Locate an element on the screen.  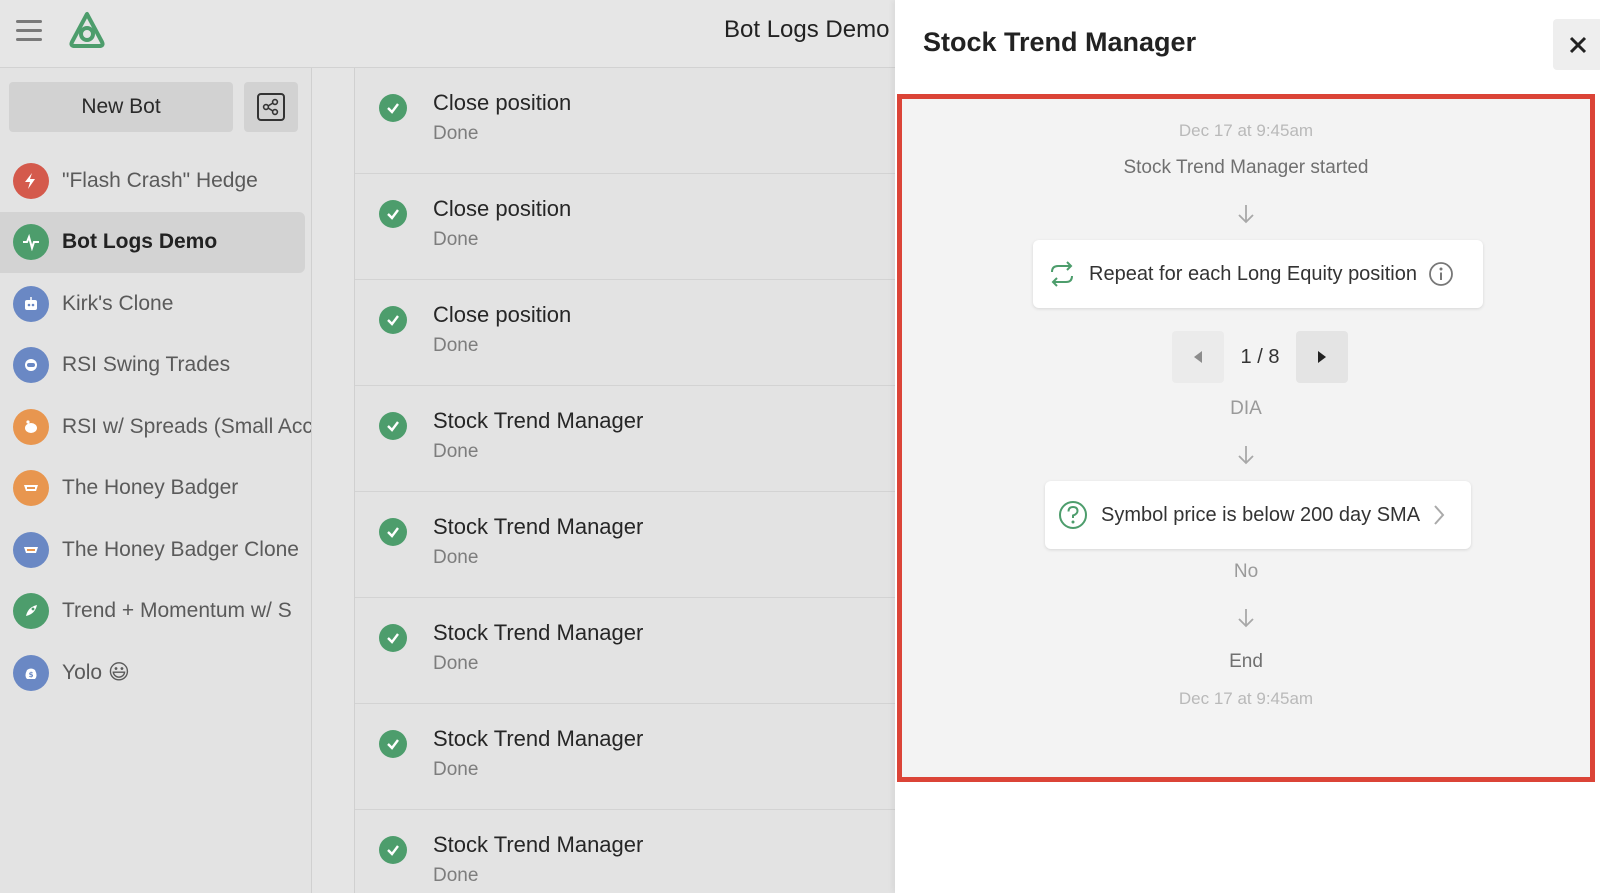
bot-label: Yolo 😃 is located at coordinates (96, 673).